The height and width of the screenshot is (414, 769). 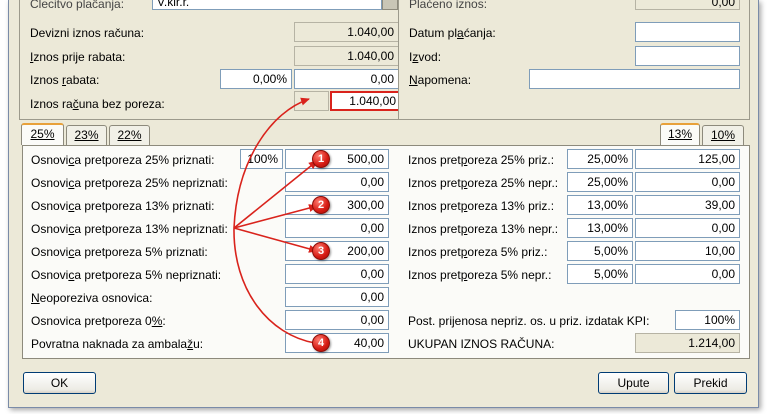 I want to click on badge-4: 4, so click(x=321, y=343).